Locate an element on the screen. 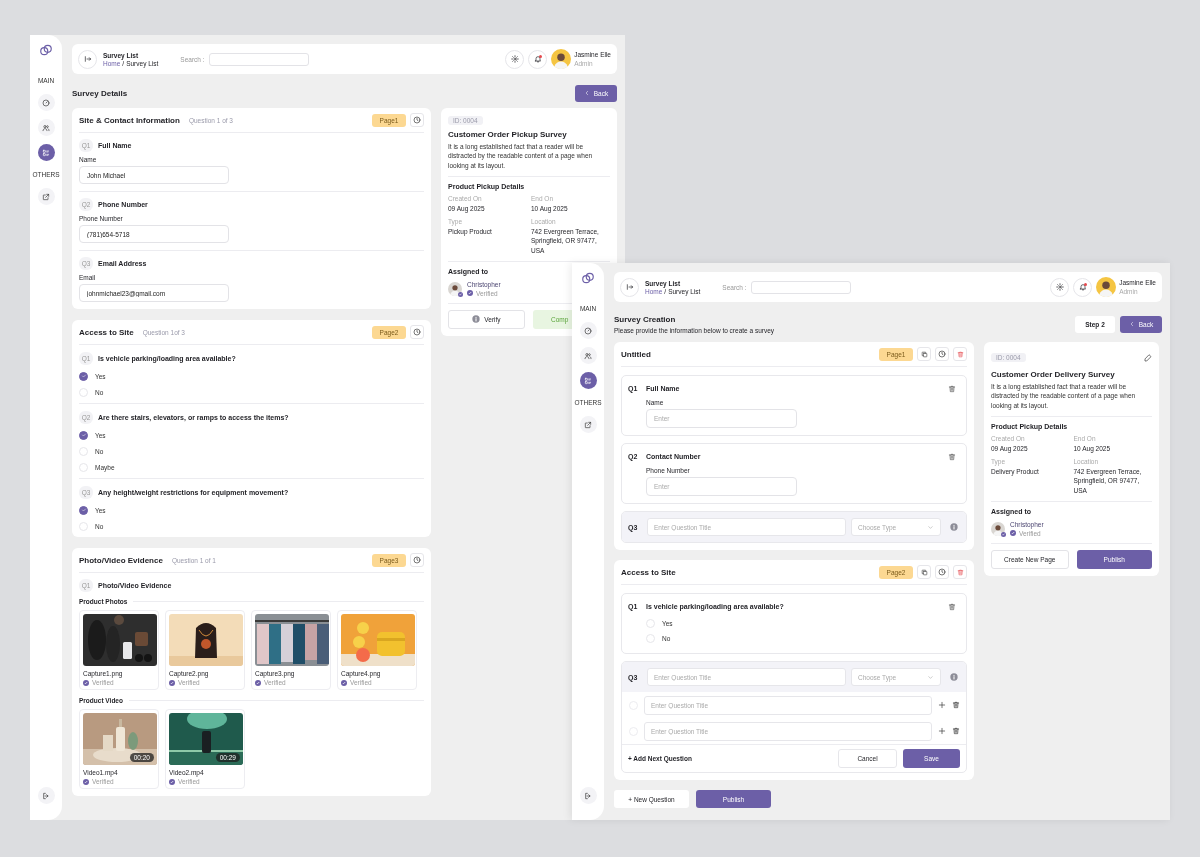 This screenshot has width=1200, height=857. survey-title: Customer Order Delivery Survey is located at coordinates (1053, 374).